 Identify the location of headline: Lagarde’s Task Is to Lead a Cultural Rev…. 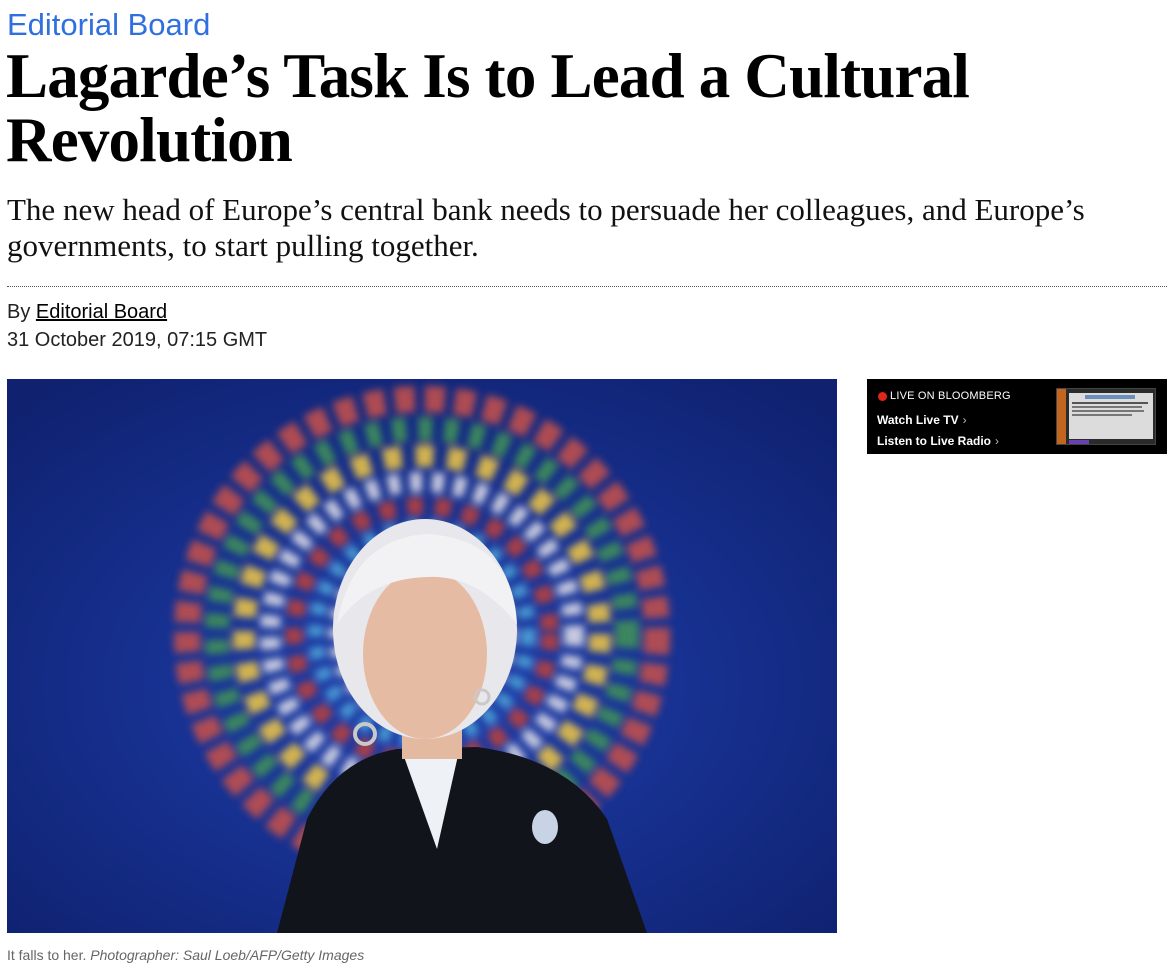
(488, 108).